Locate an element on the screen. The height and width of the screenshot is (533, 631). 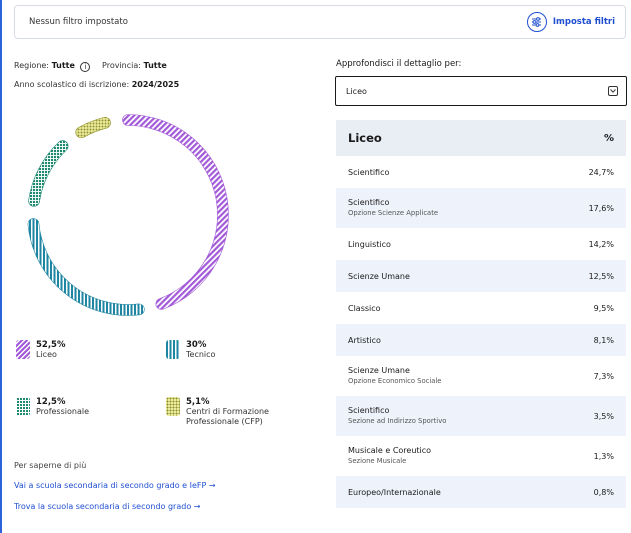
region-province-line: Regione: Tutte i Provincia: Tutte is located at coordinates (90, 66).